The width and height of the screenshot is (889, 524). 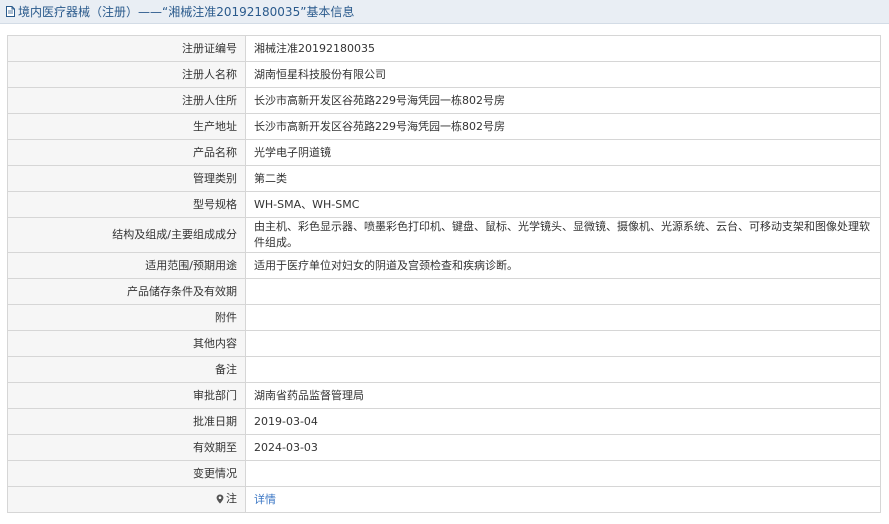 I want to click on note-value-cell: 详情, so click(x=563, y=499).